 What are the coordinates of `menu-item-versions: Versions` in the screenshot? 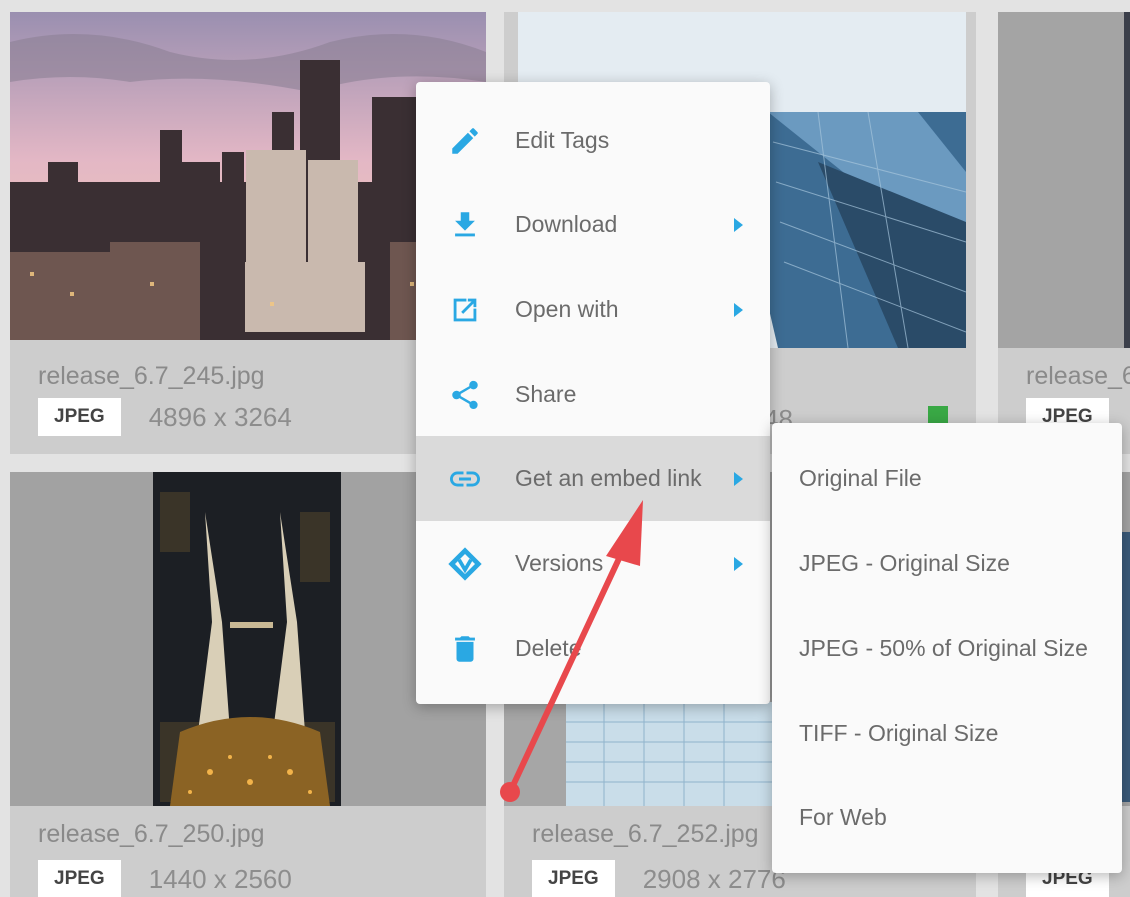 It's located at (593, 563).